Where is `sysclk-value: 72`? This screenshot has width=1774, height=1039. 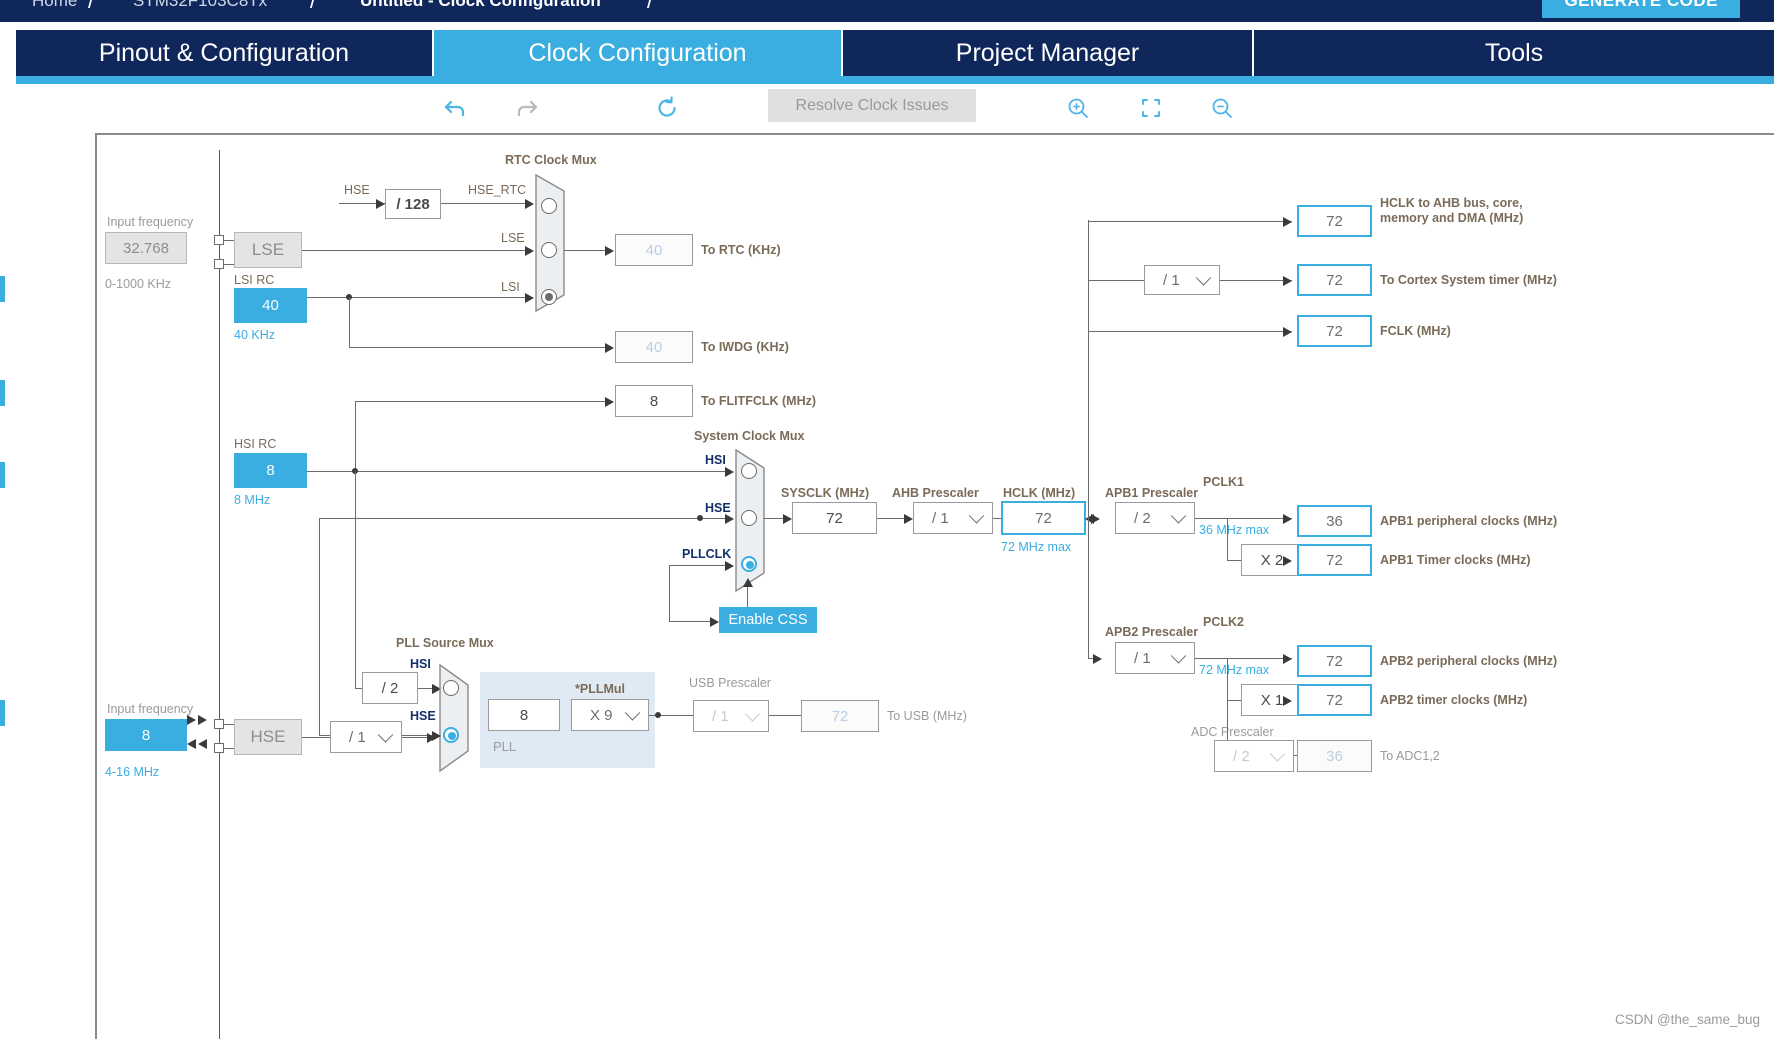 sysclk-value: 72 is located at coordinates (834, 518).